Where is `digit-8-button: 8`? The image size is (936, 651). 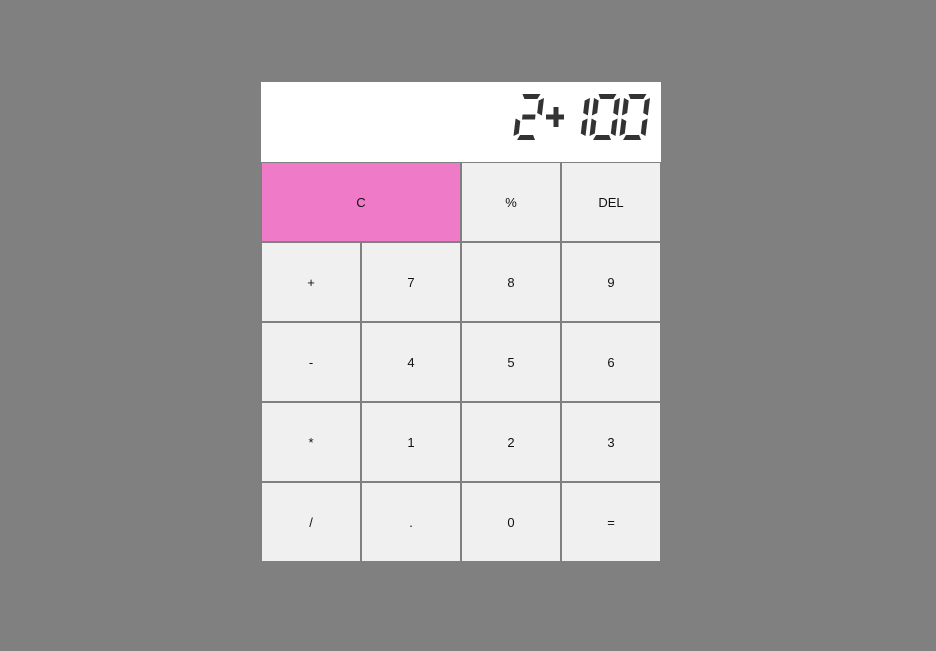
digit-8-button: 8 is located at coordinates (511, 282).